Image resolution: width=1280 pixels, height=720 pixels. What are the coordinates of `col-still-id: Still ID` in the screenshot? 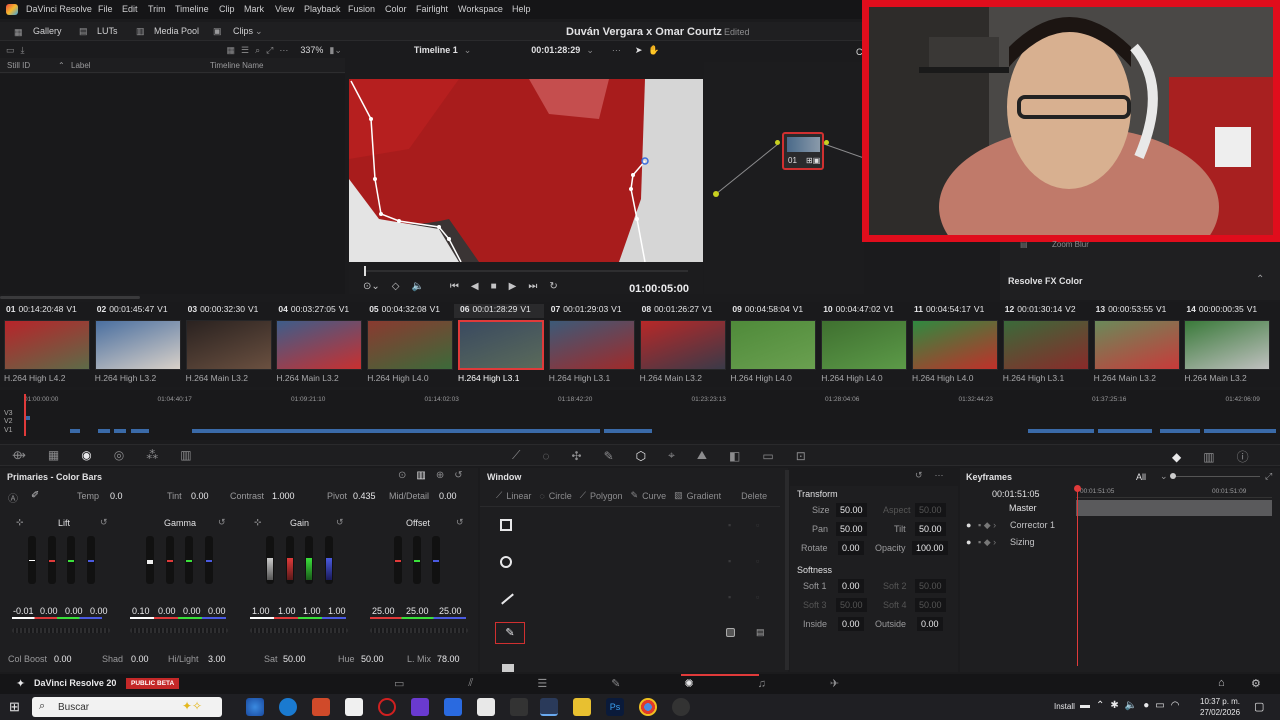 It's located at (18, 65).